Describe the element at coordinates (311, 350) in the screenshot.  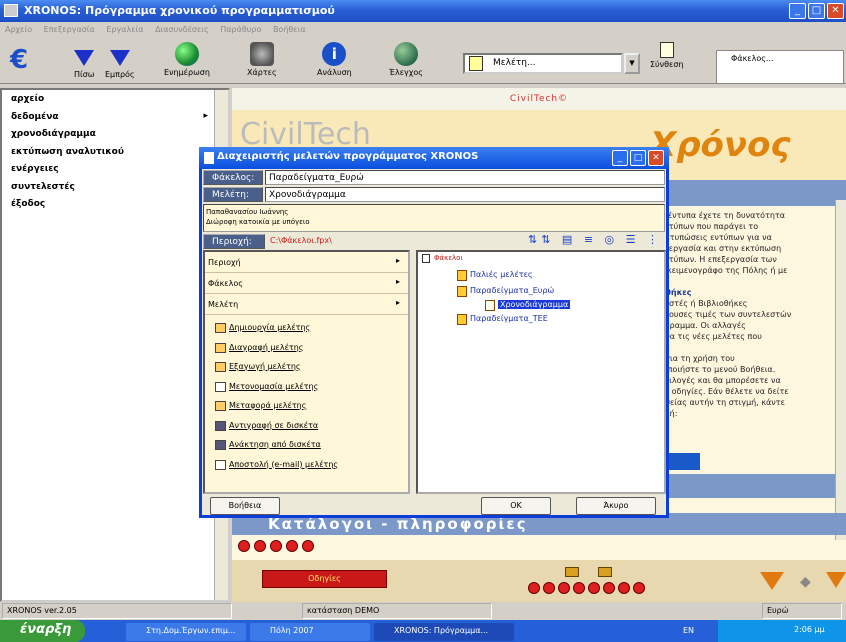
I see `delete-study-link: Διαγραφή μελέτης` at that location.